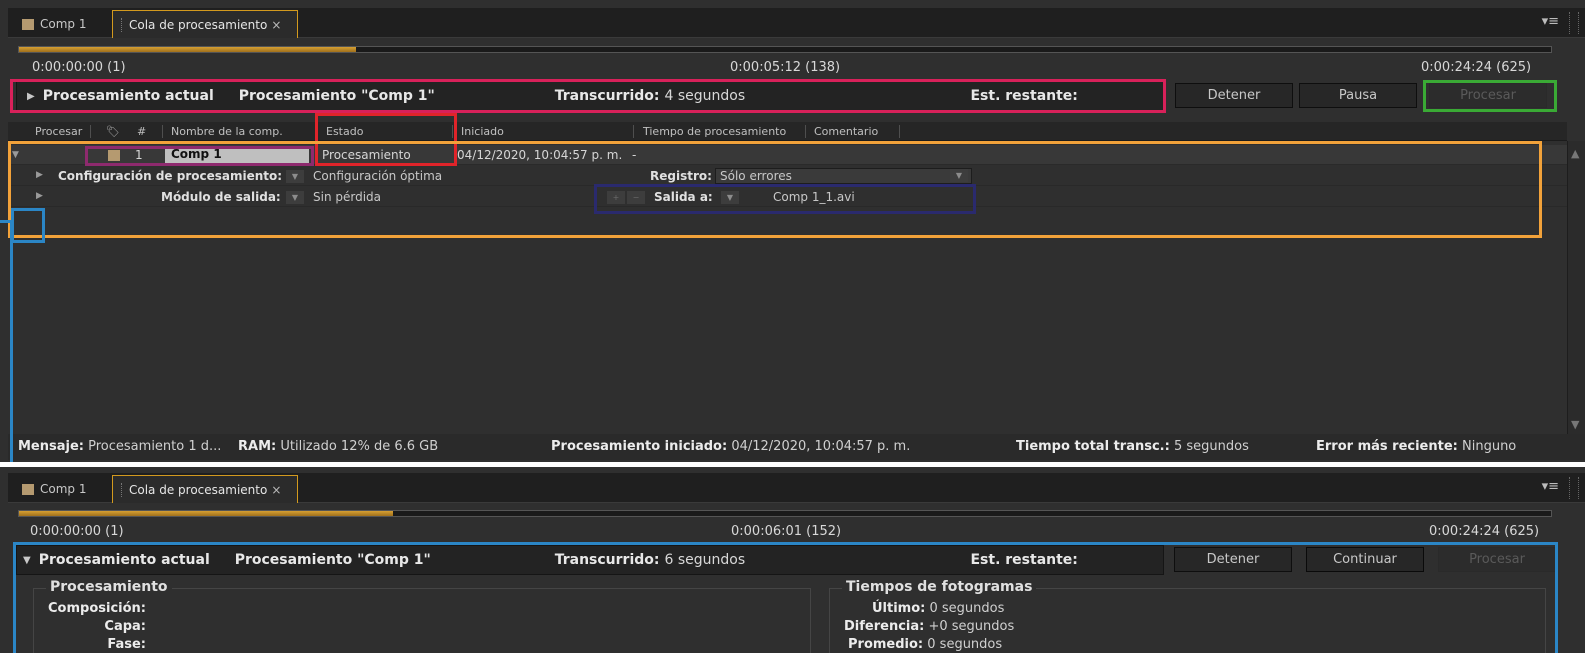 Image resolution: width=1585 pixels, height=653 pixels. What do you see at coordinates (971, 626) in the screenshot?
I see `diff-value: +0 segundos` at bounding box center [971, 626].